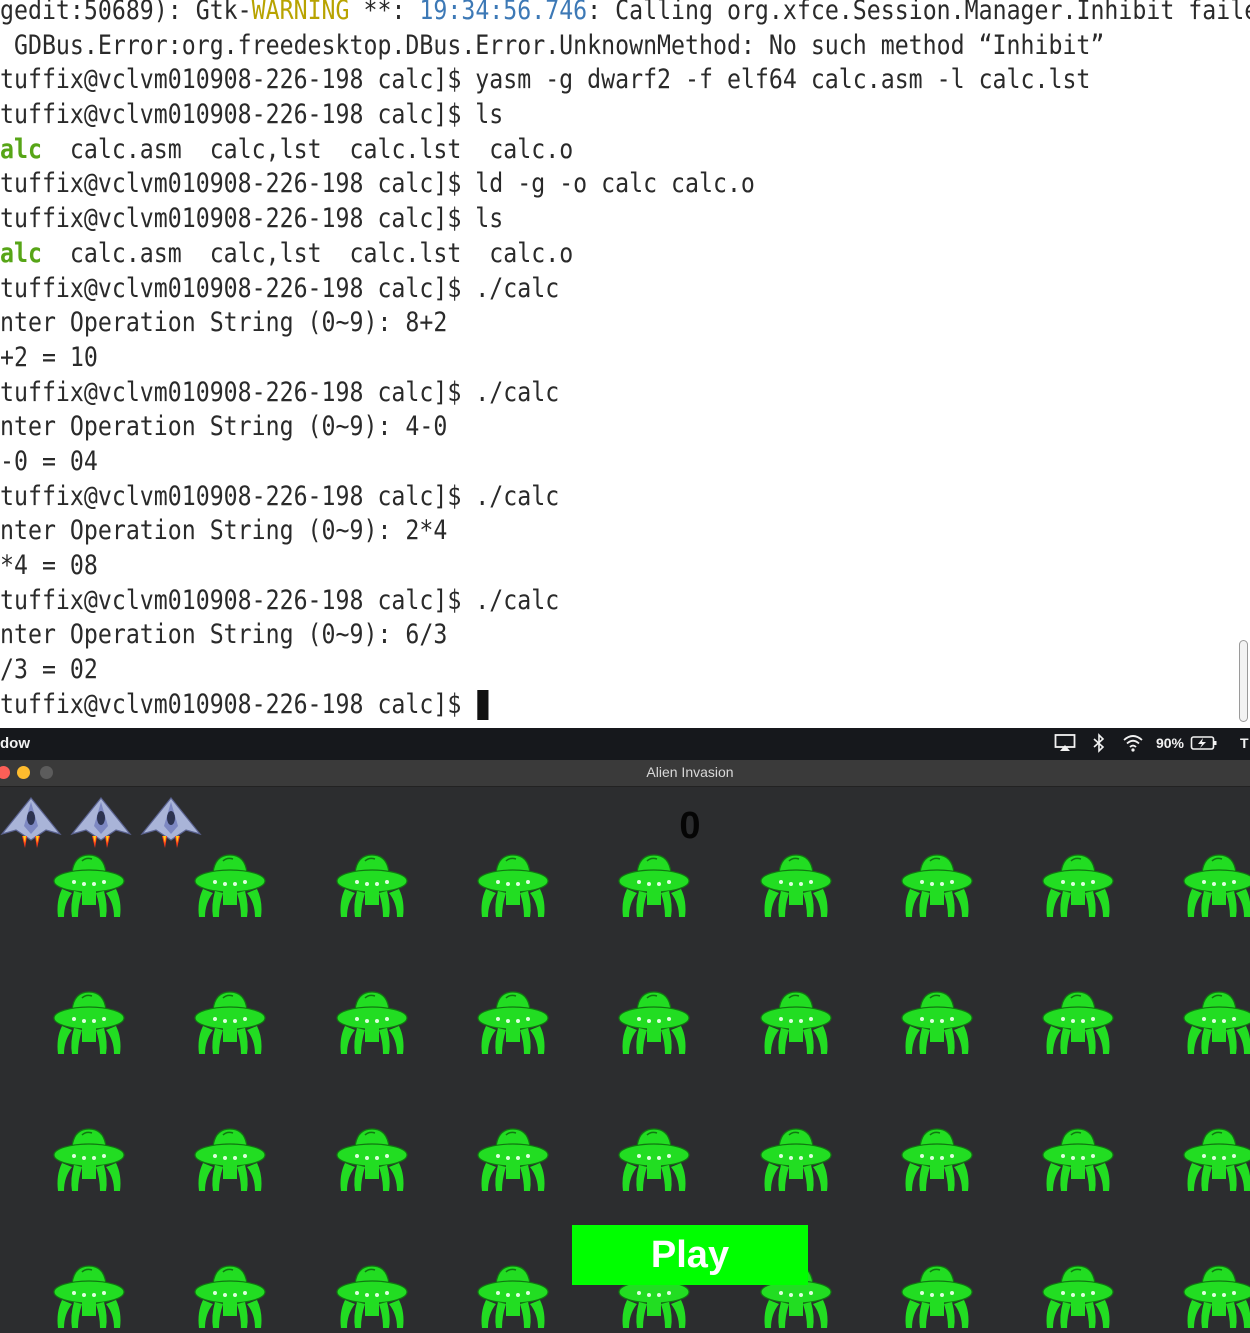  I want to click on menu-bar-clock: T, so click(1245, 743).